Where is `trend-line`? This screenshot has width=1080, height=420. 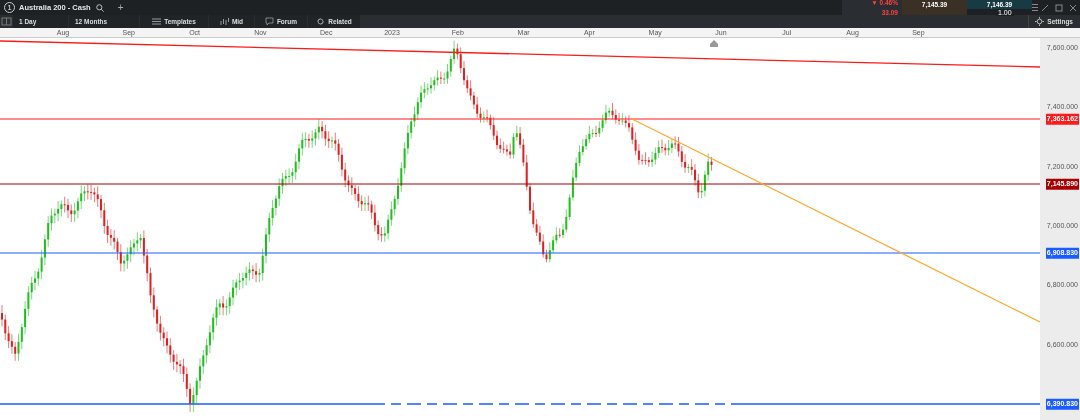 trend-line is located at coordinates (520, 54).